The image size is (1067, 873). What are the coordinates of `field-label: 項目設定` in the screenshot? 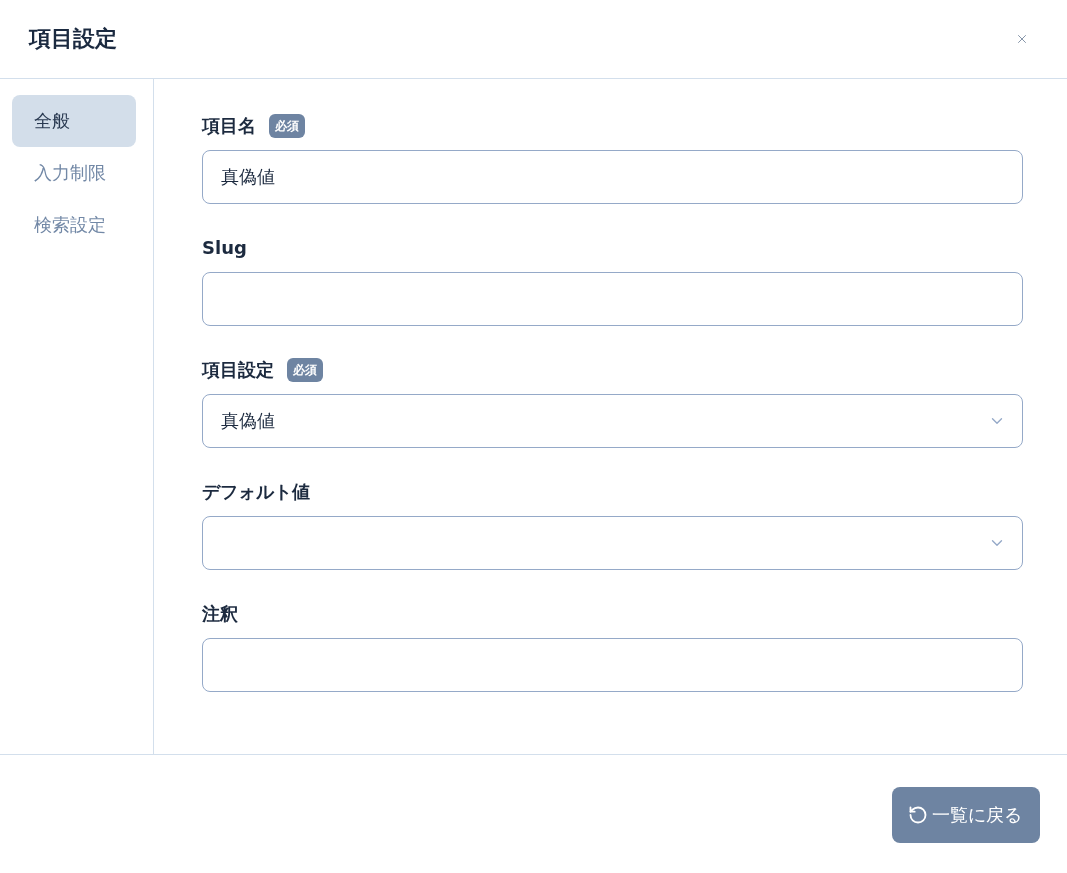 It's located at (238, 370).